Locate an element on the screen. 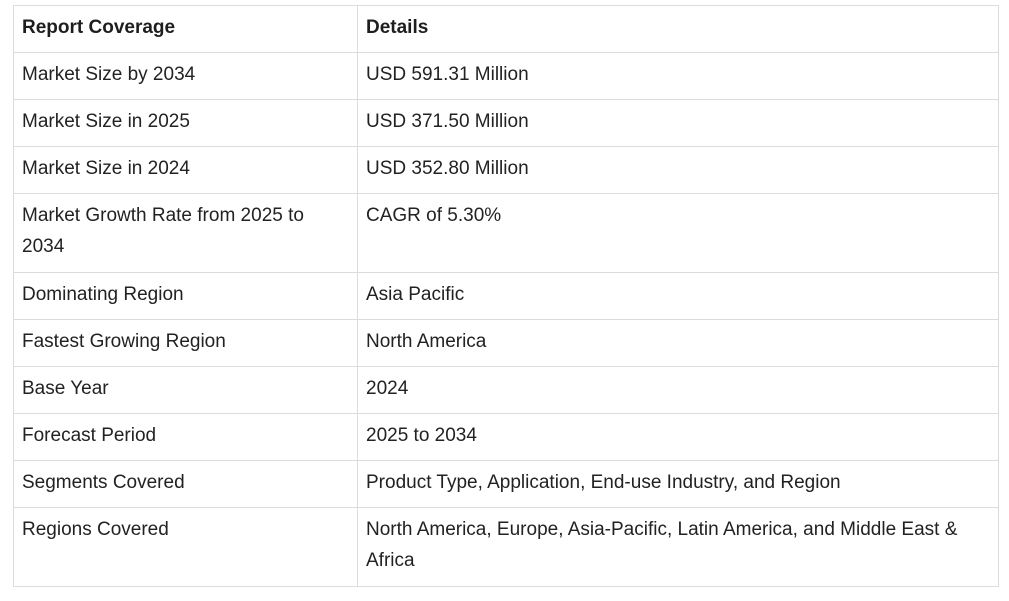  table-row: Base Year 2024 is located at coordinates (506, 390).